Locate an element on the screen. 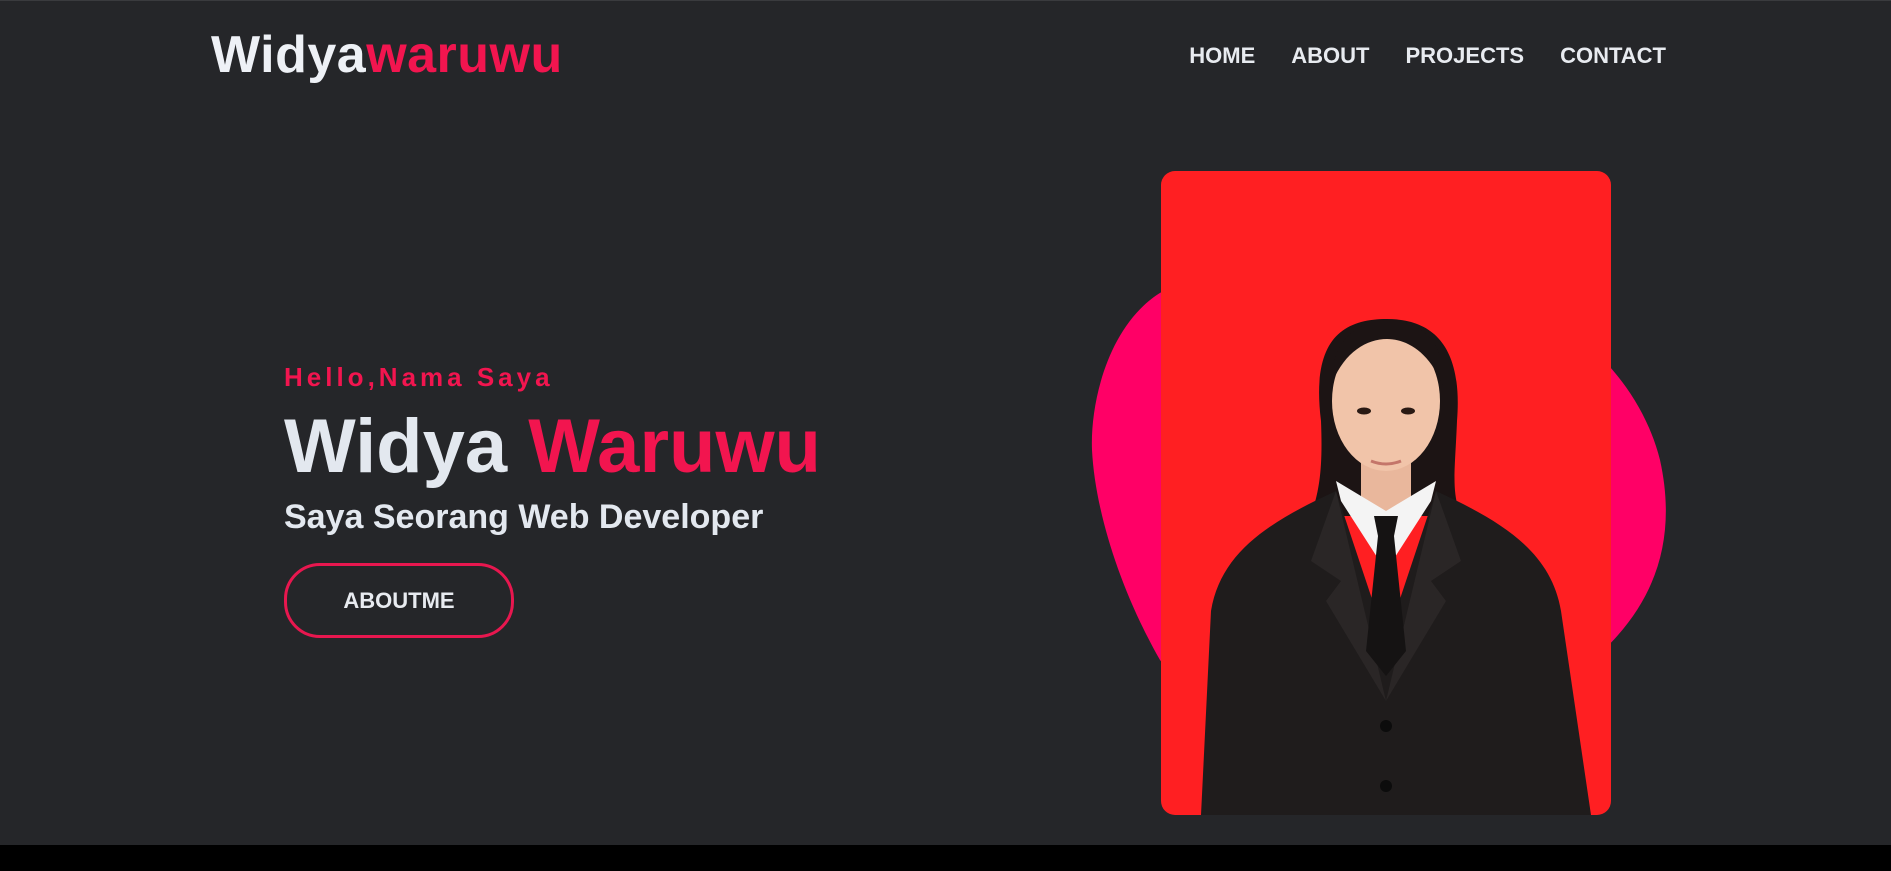 This screenshot has width=1891, height=871. hero-greeting: Hello,Nama Saya is located at coordinates (419, 377).